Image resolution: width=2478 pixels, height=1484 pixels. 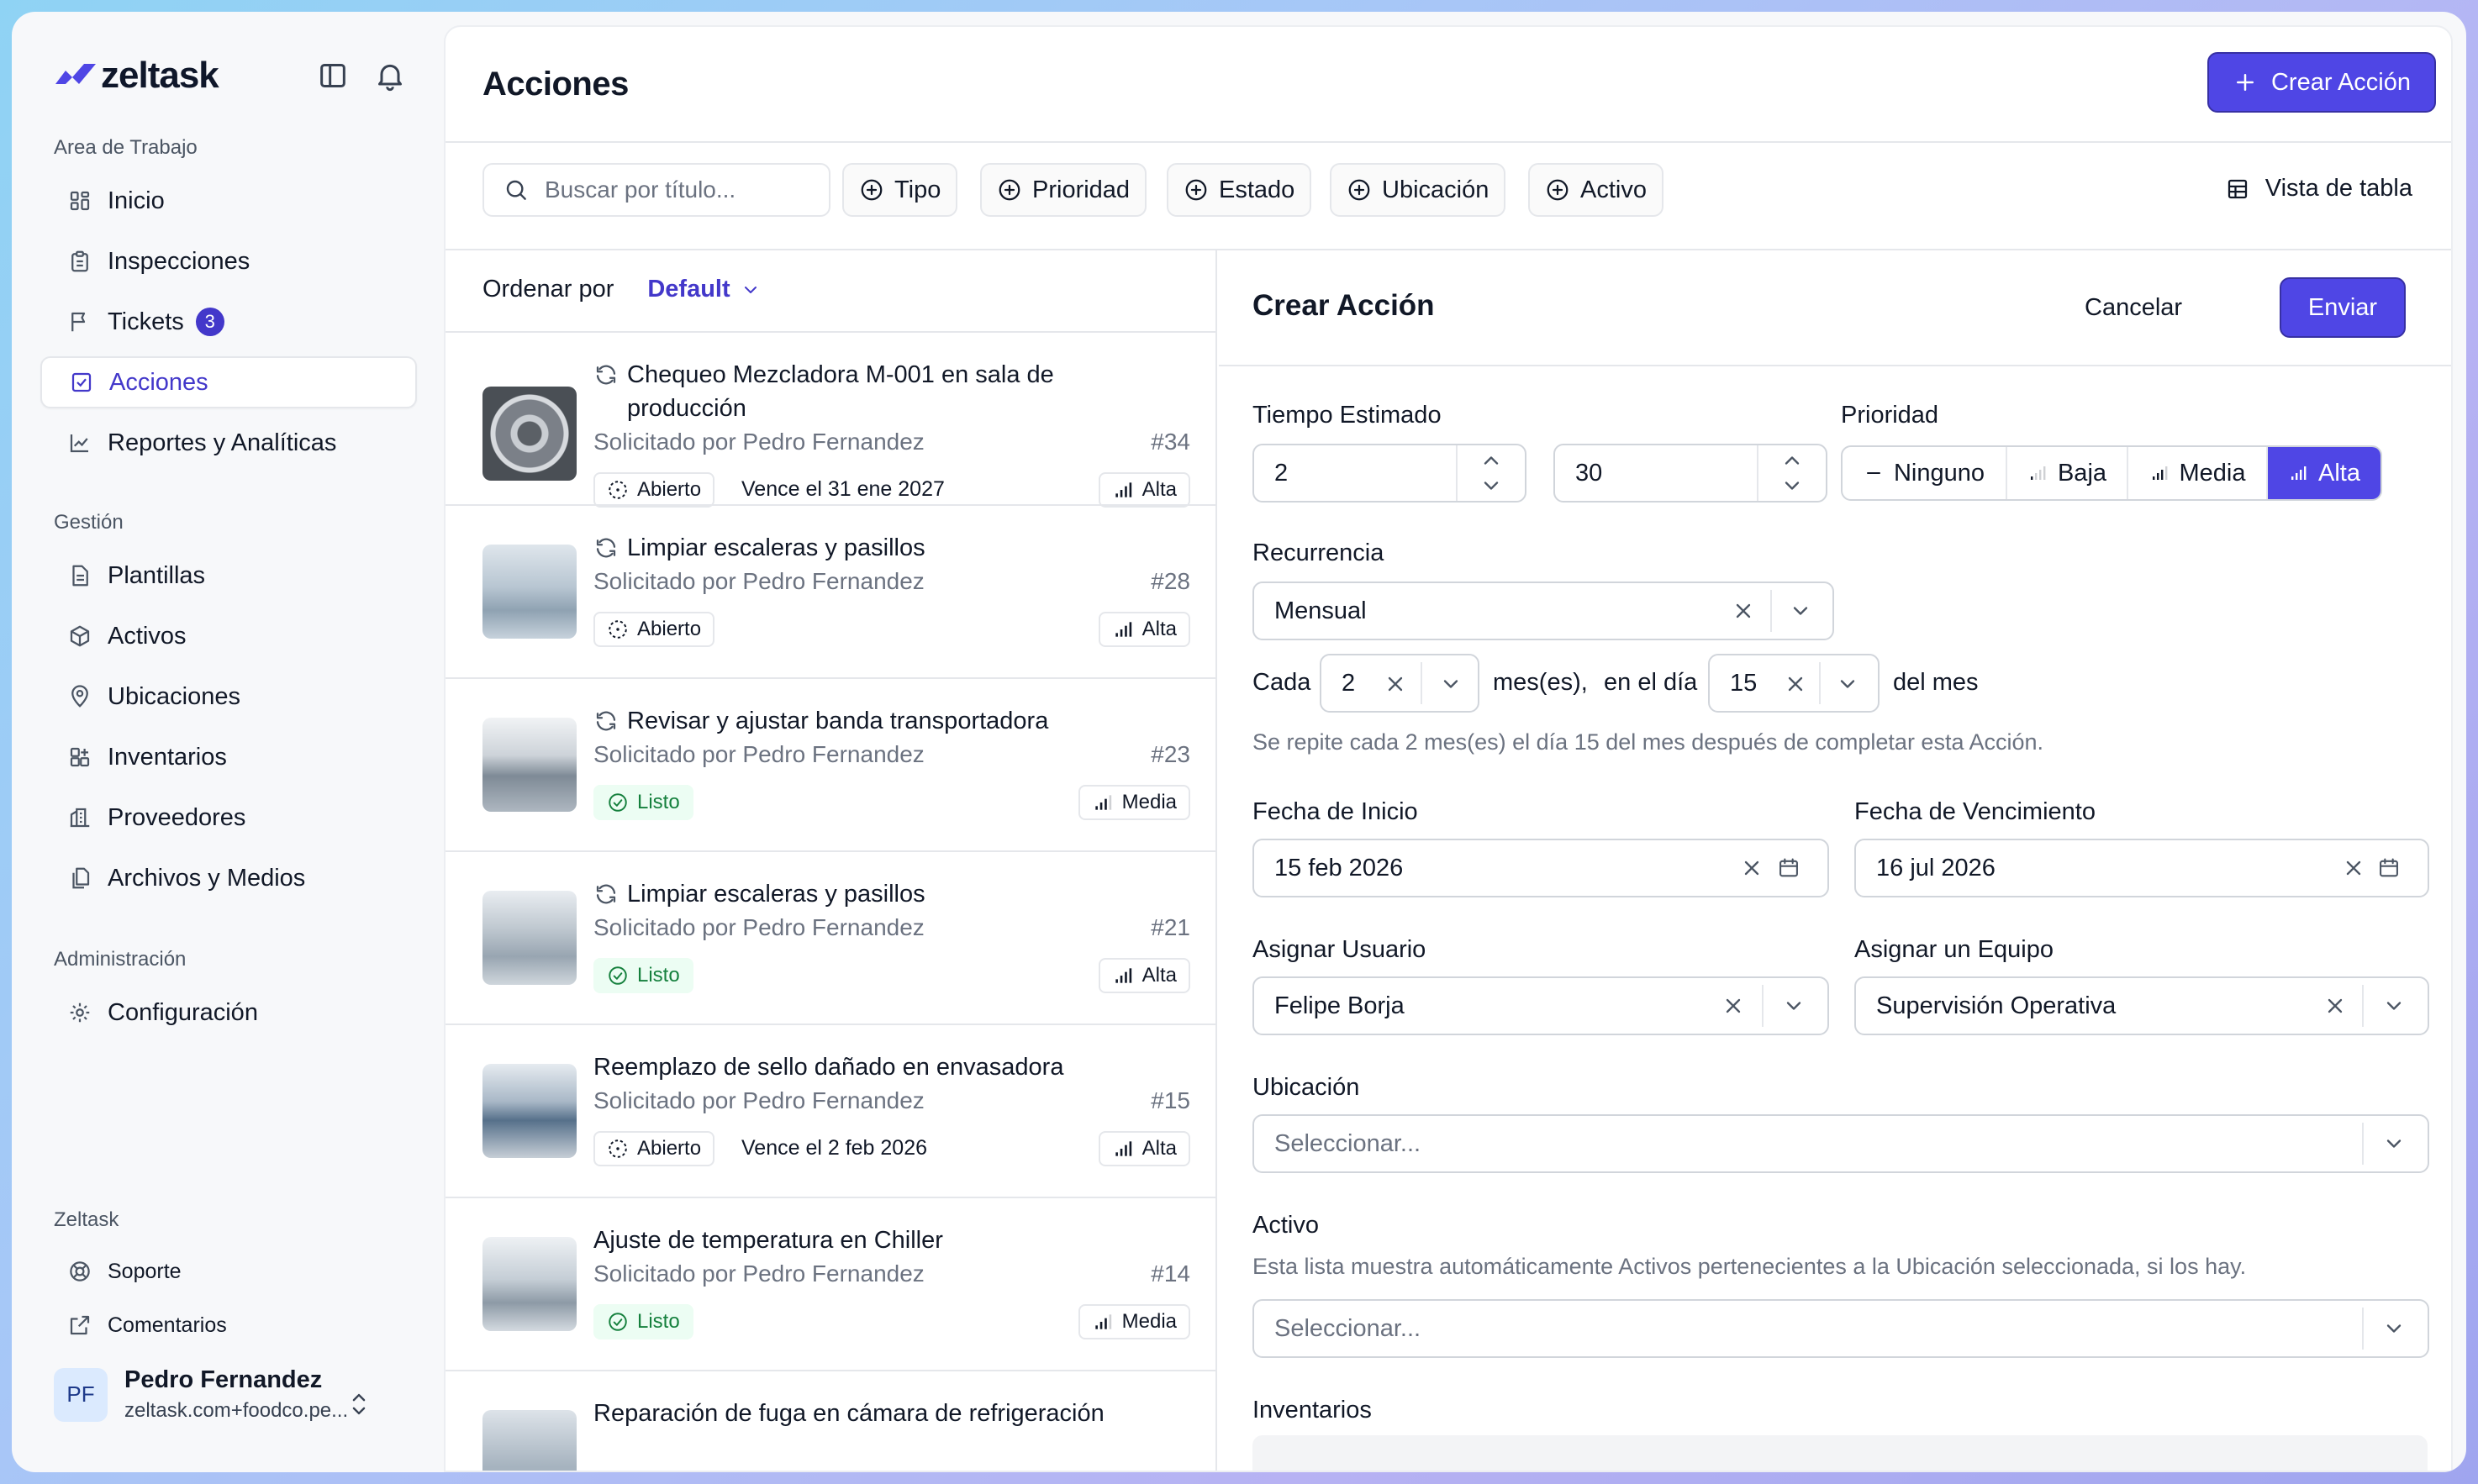 What do you see at coordinates (228, 382) in the screenshot?
I see `sidebar-item-acciones: Acciones` at bounding box center [228, 382].